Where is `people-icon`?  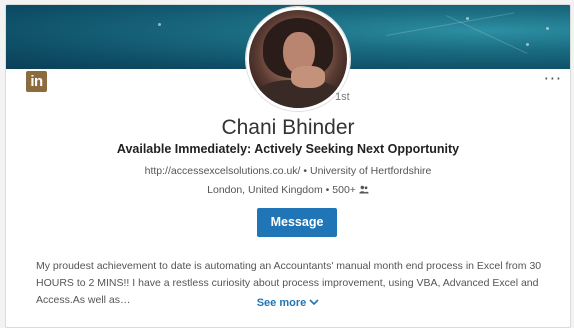
people-icon is located at coordinates (364, 190).